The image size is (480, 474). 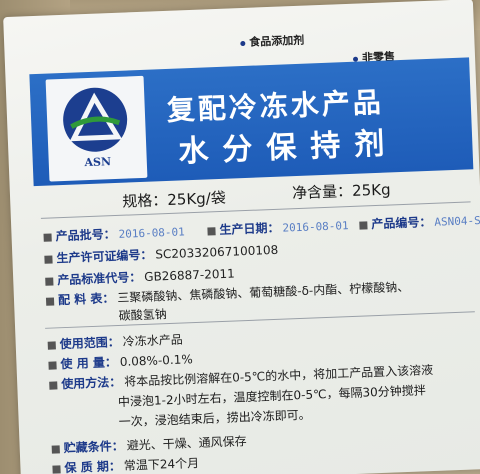 I want to click on spec: 规格：25Kg/袋, so click(x=174, y=199).